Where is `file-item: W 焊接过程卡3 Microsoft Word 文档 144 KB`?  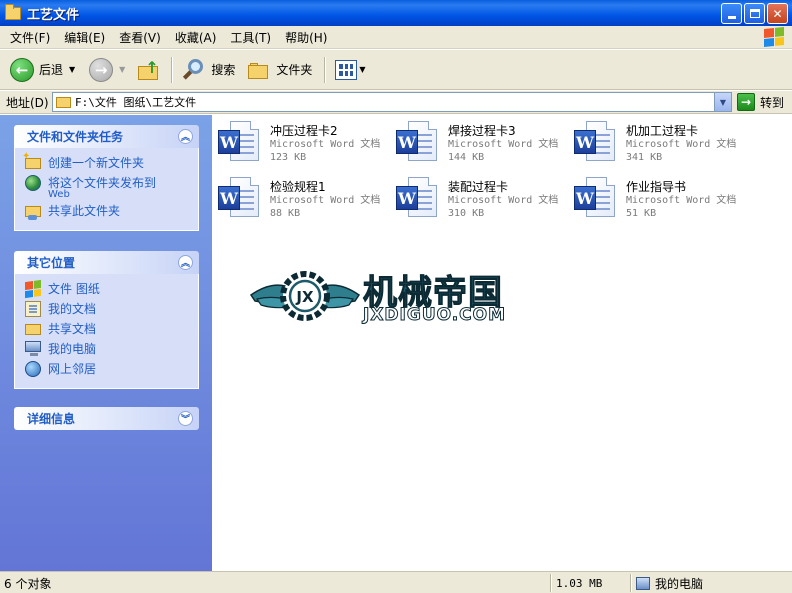 file-item: W 焊接过程卡3 Microsoft Word 文档 144 KB is located at coordinates (484, 145).